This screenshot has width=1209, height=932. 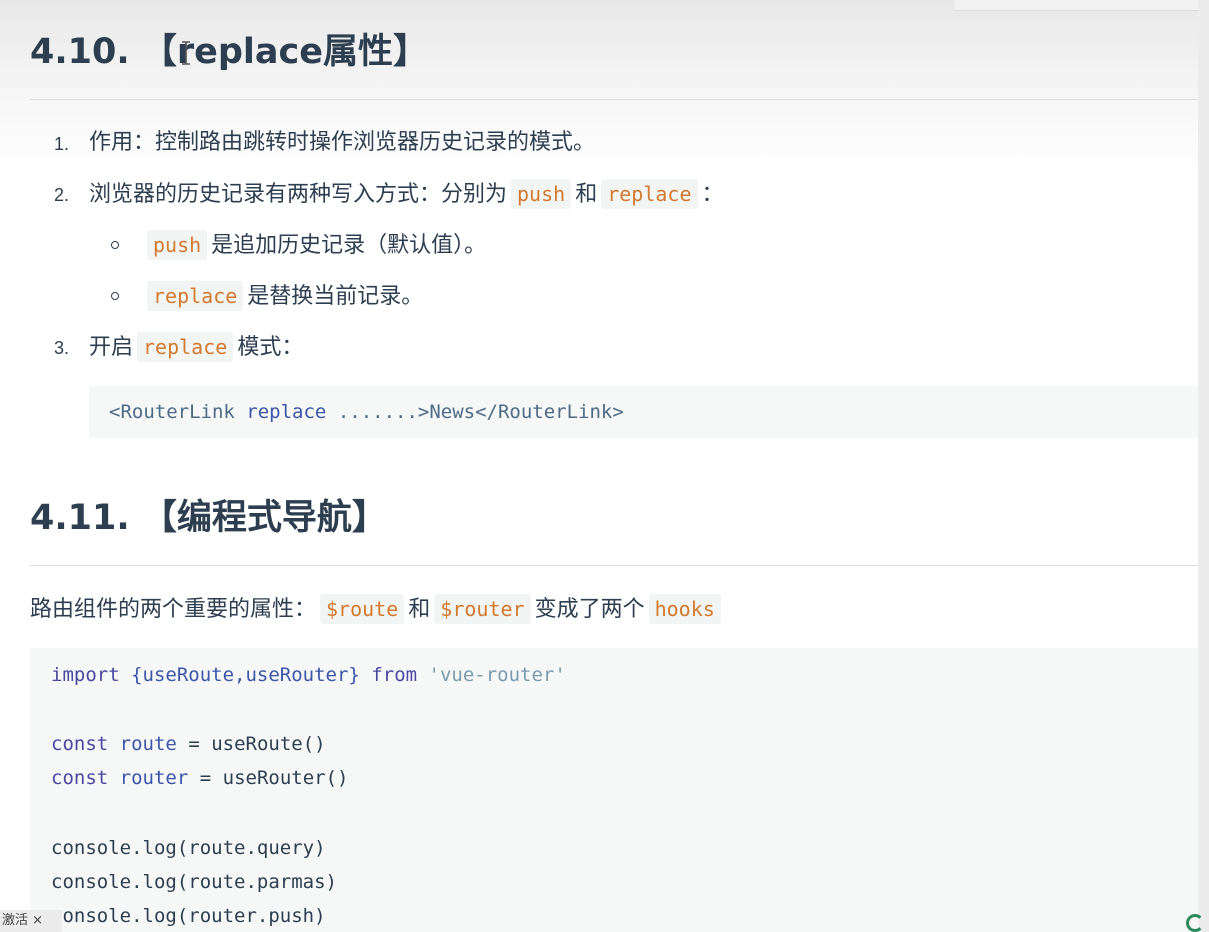 What do you see at coordinates (31, 921) in the screenshot?
I see `activation-badge: 激活 ×` at bounding box center [31, 921].